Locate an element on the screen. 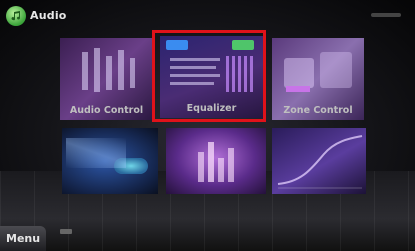 This screenshot has height=251, width=415. mixer-graphic is located at coordinates (107, 71).